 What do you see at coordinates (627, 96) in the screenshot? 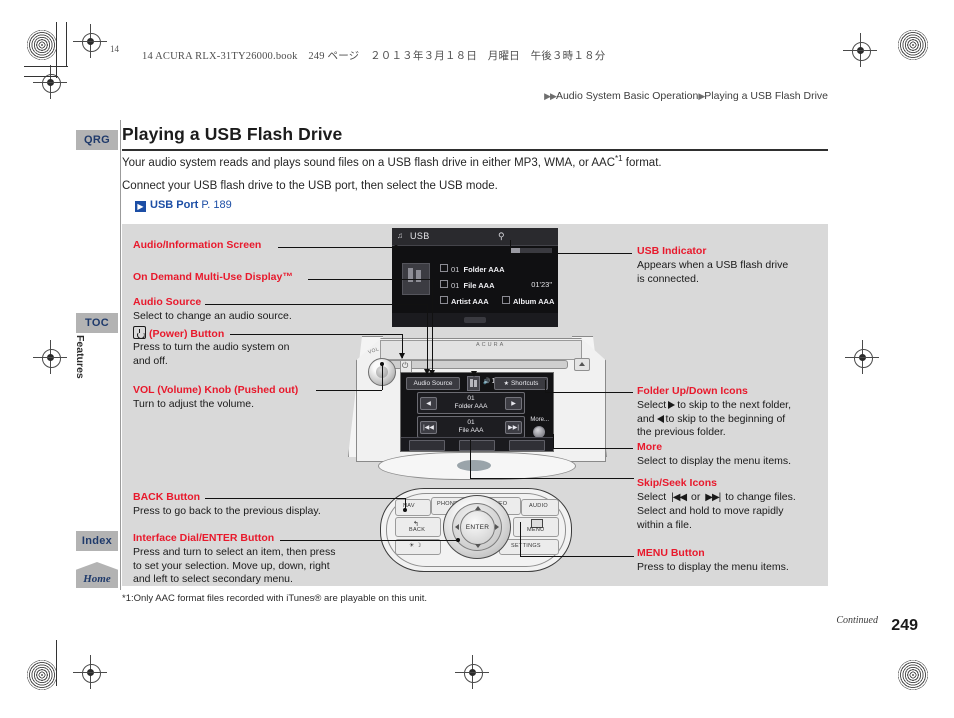
I see `breadcrumb-level1: Audio System Basic Operation` at bounding box center [627, 96].